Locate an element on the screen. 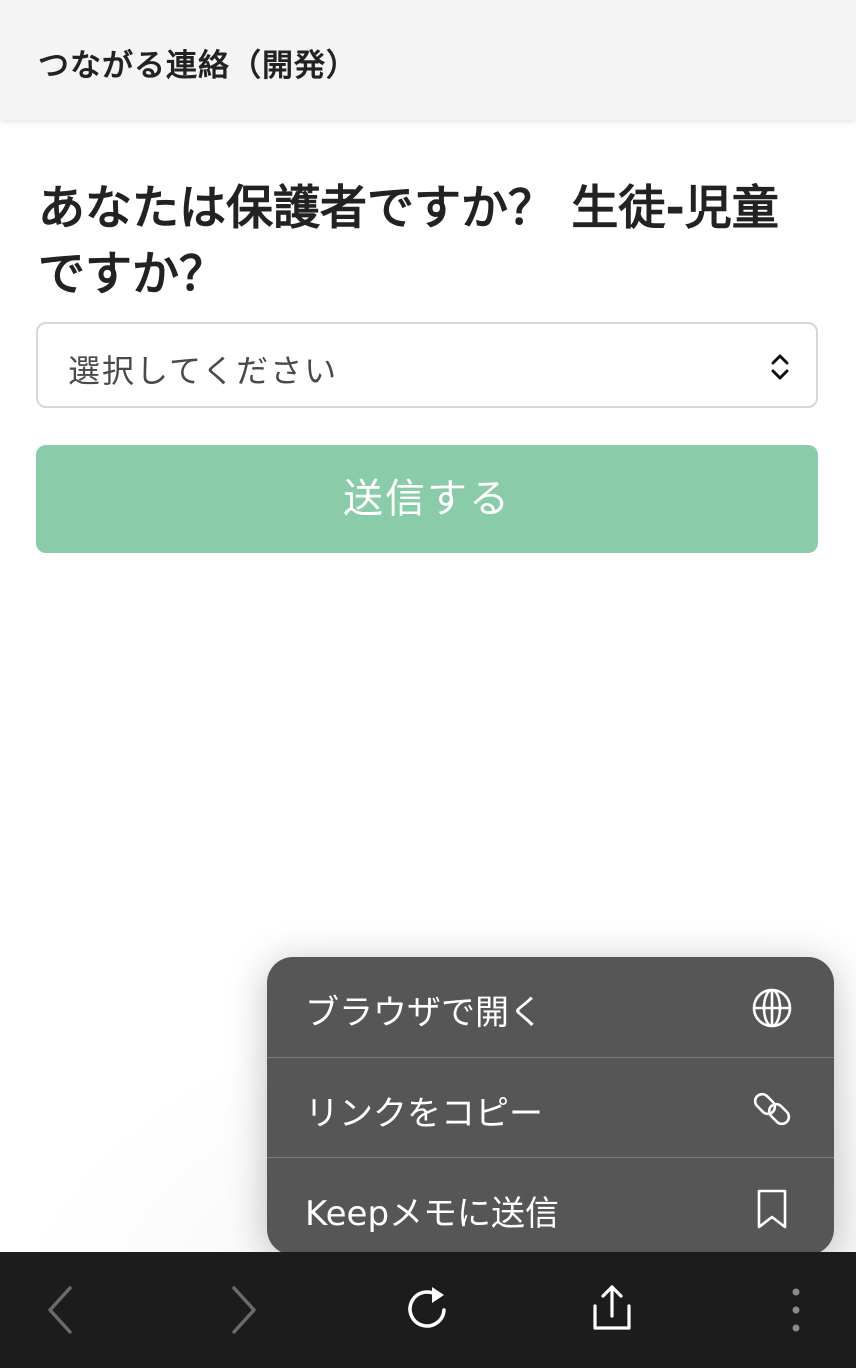 Image resolution: width=856 pixels, height=1368 pixels. link-icon is located at coordinates (772, 1109).